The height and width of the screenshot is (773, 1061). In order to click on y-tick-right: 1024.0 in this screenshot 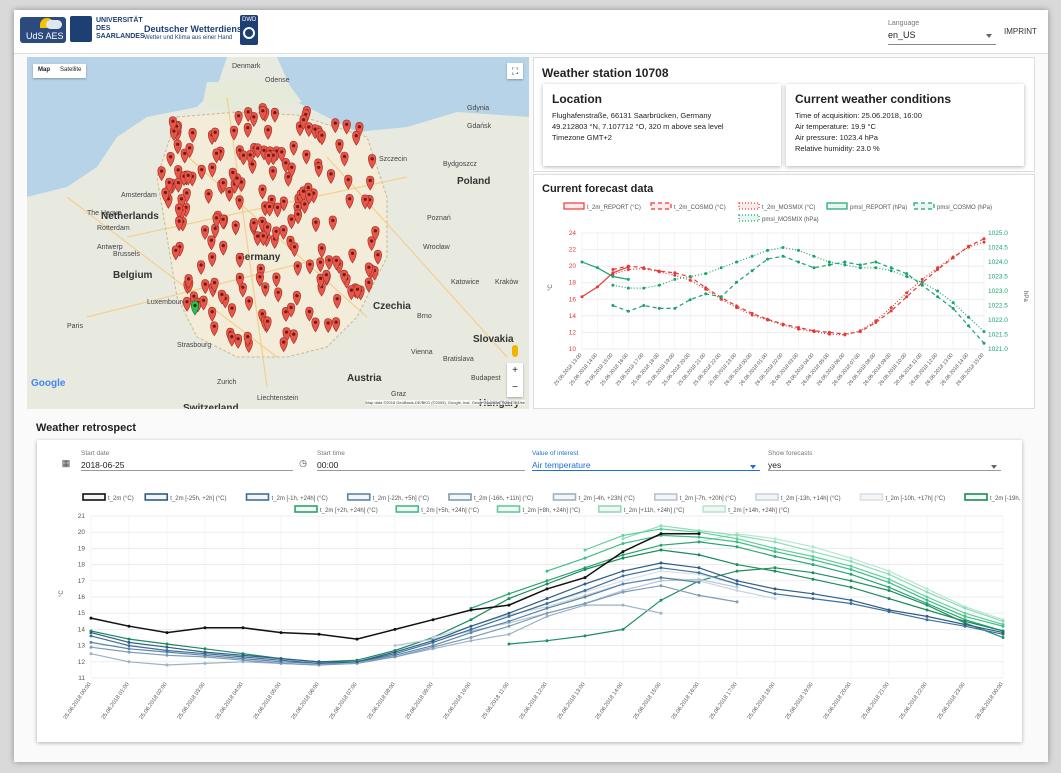, I will do `click(998, 262)`.